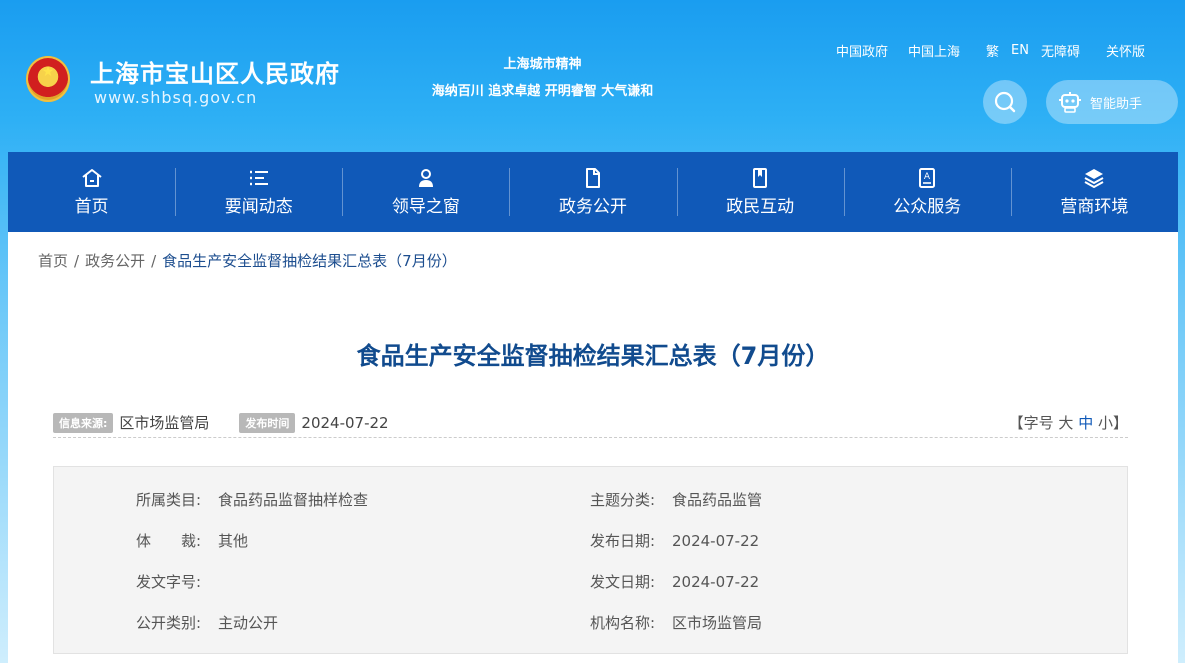  Describe the element at coordinates (1085, 423) in the screenshot. I see `font-size-medium-button: 中` at that location.